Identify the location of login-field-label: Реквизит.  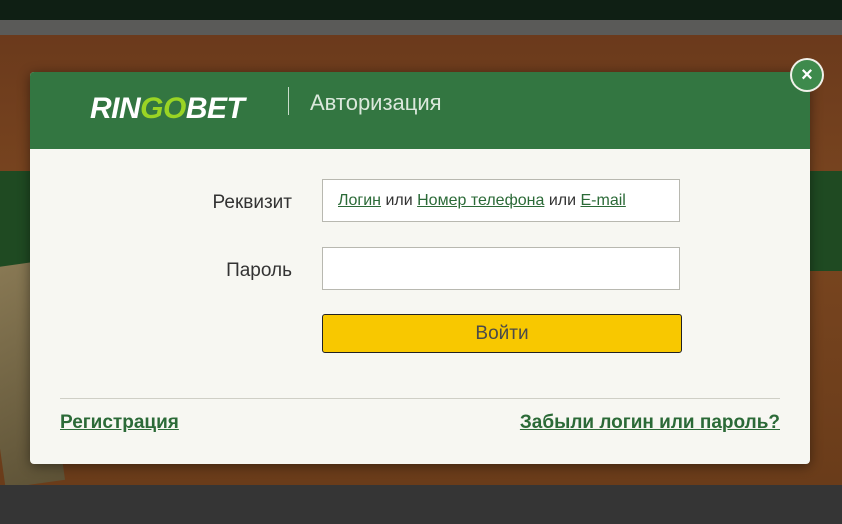
(252, 202).